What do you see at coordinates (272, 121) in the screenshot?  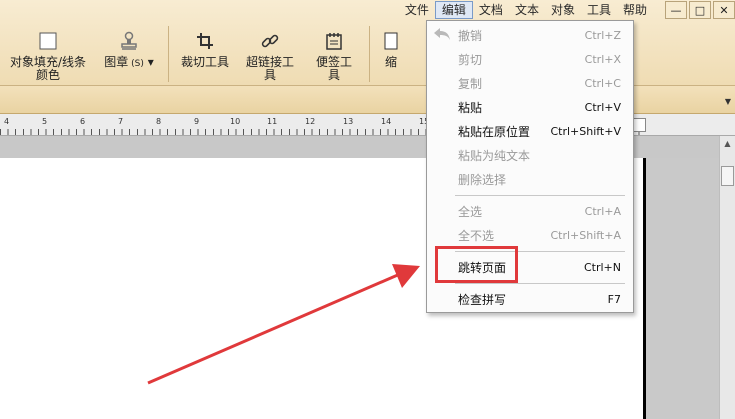 I see `ruler-label: 11` at bounding box center [272, 121].